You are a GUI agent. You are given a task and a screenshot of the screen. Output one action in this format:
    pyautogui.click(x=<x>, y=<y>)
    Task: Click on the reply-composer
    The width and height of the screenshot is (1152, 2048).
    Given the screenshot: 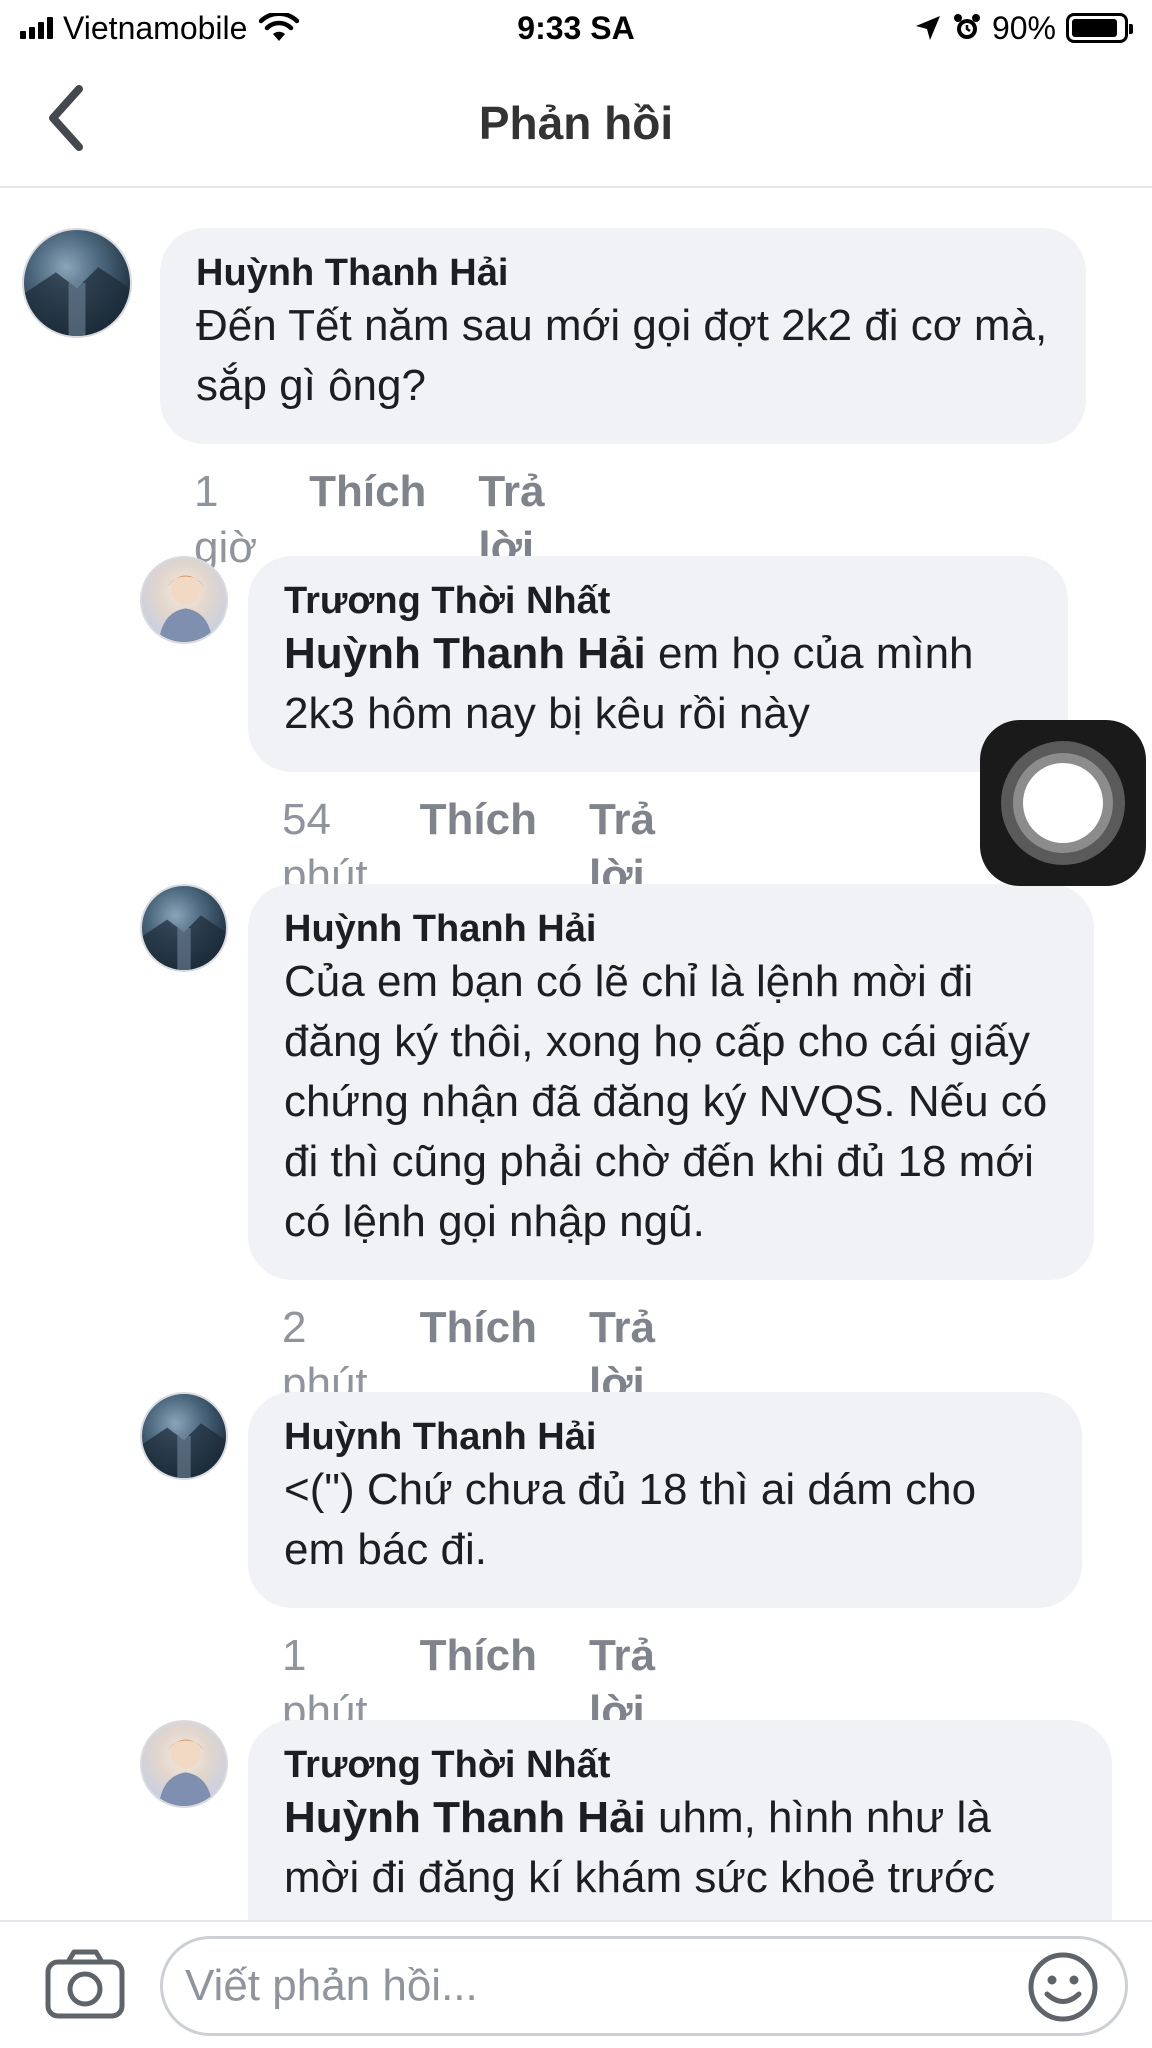 What is the action you would take?
    pyautogui.click(x=576, y=1984)
    